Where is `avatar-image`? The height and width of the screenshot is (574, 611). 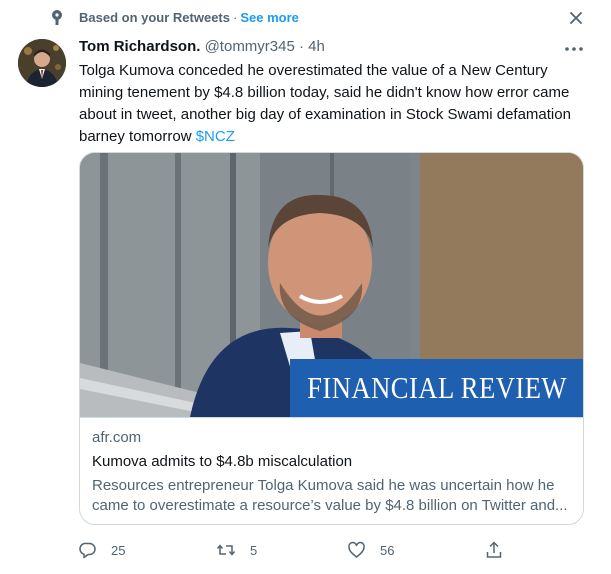
avatar-image is located at coordinates (42, 63).